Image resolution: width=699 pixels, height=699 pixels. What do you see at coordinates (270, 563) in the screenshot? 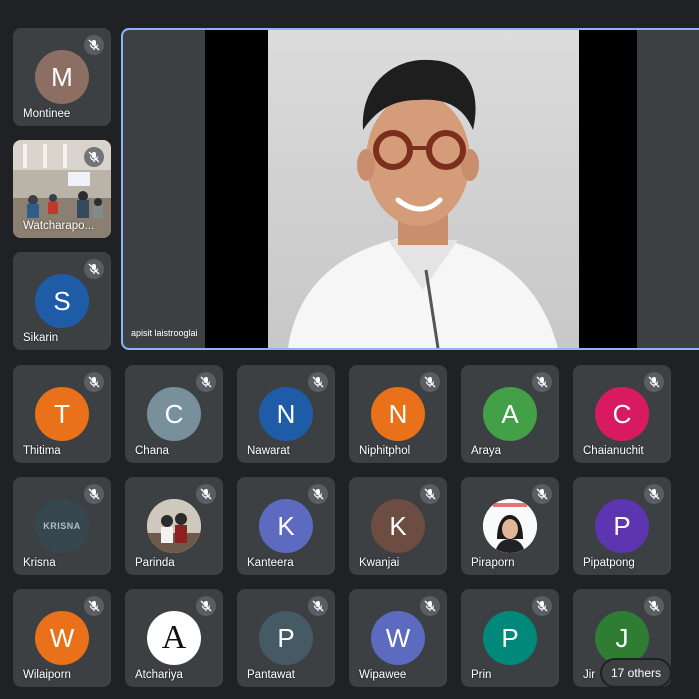
I see `participant-name: Kanteera` at bounding box center [270, 563].